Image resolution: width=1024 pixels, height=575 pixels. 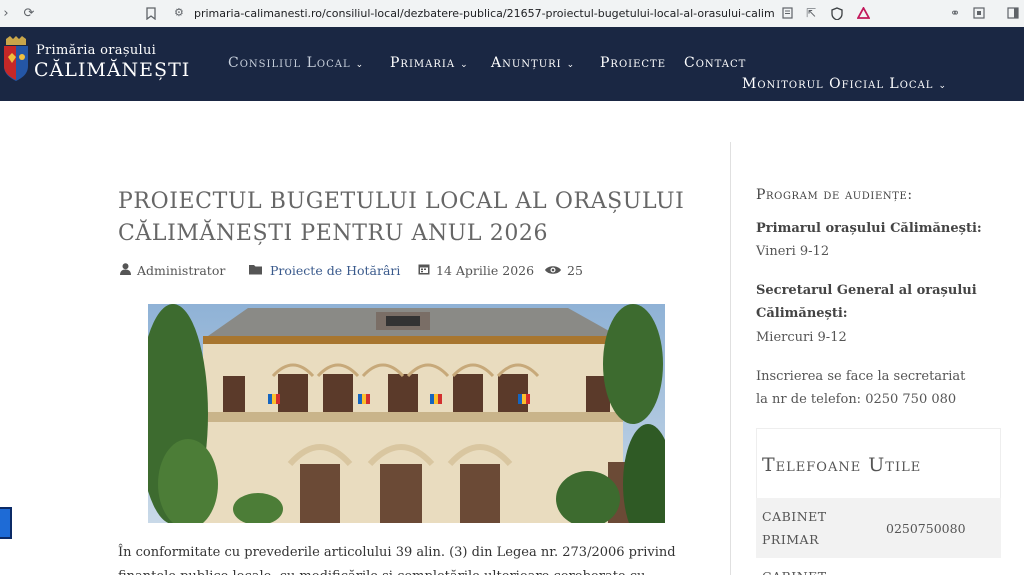 I want to click on nav-label: Proiecte, so click(x=633, y=63).